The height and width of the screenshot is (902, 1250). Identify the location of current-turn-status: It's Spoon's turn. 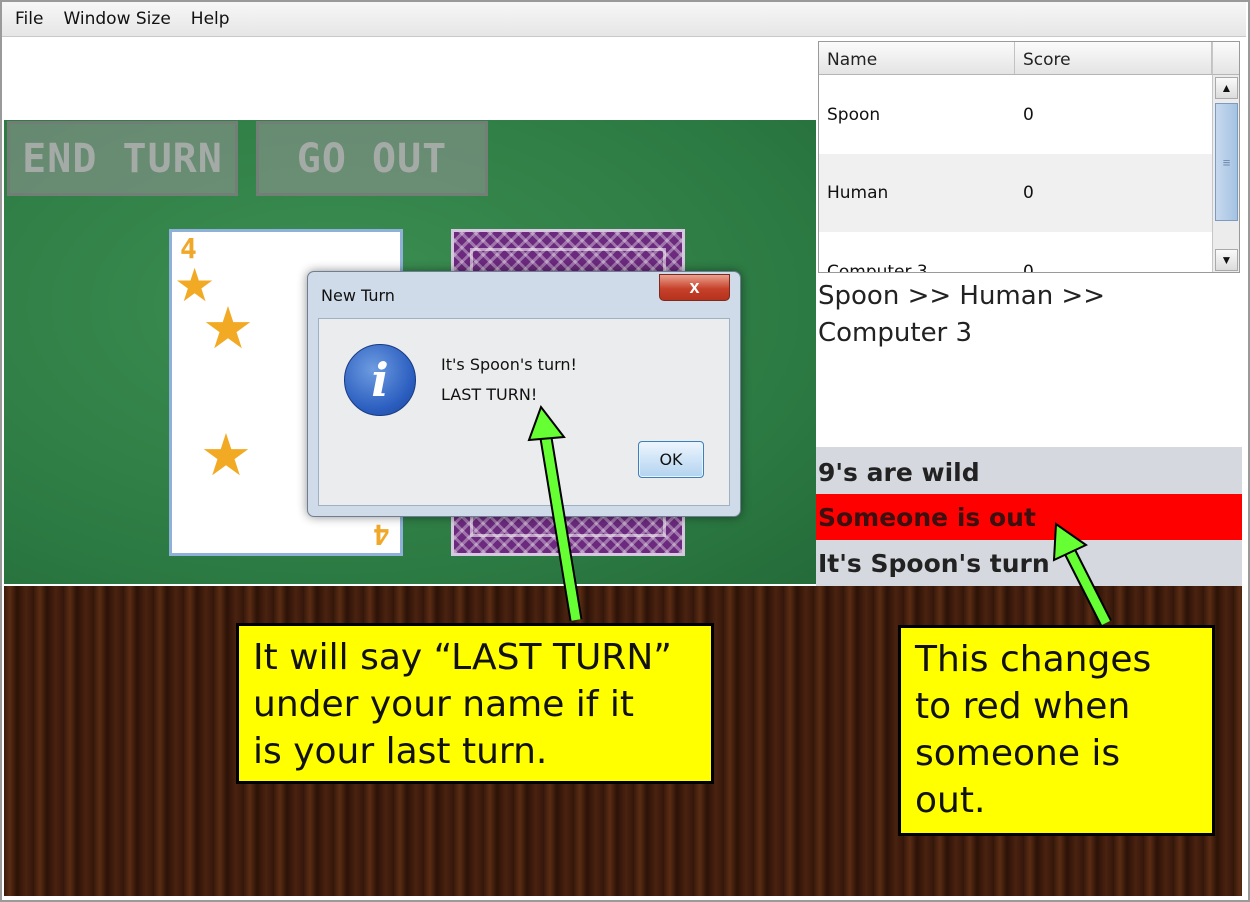
(934, 563).